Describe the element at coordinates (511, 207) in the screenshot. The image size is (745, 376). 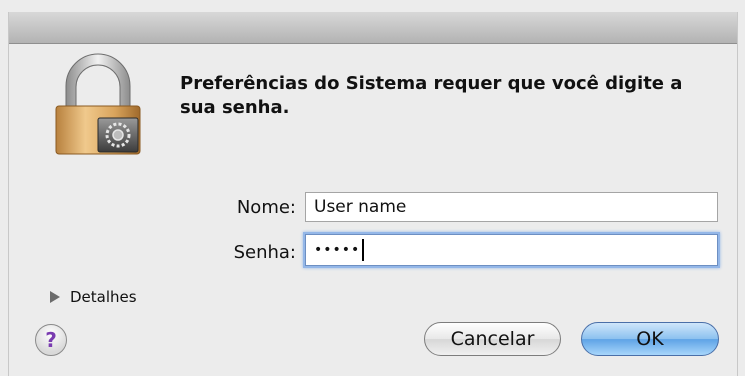
I see `name-field` at that location.